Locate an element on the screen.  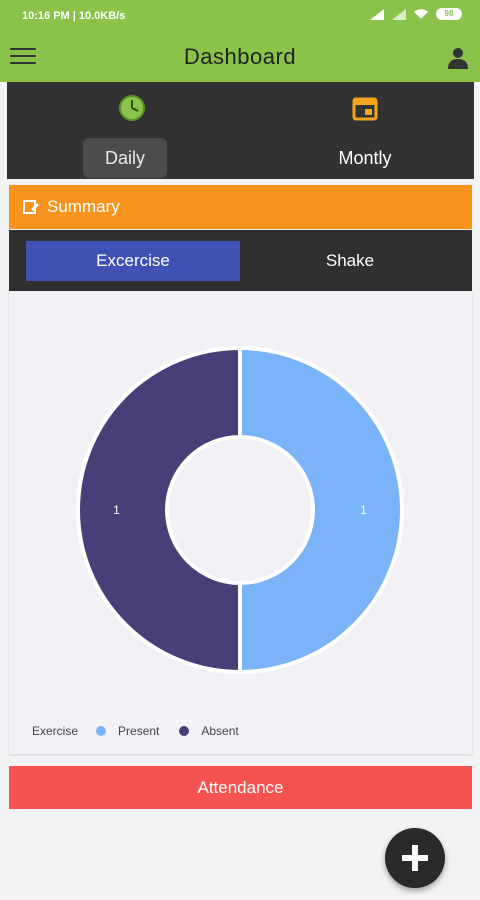
attendance-button: Attendance is located at coordinates (240, 787).